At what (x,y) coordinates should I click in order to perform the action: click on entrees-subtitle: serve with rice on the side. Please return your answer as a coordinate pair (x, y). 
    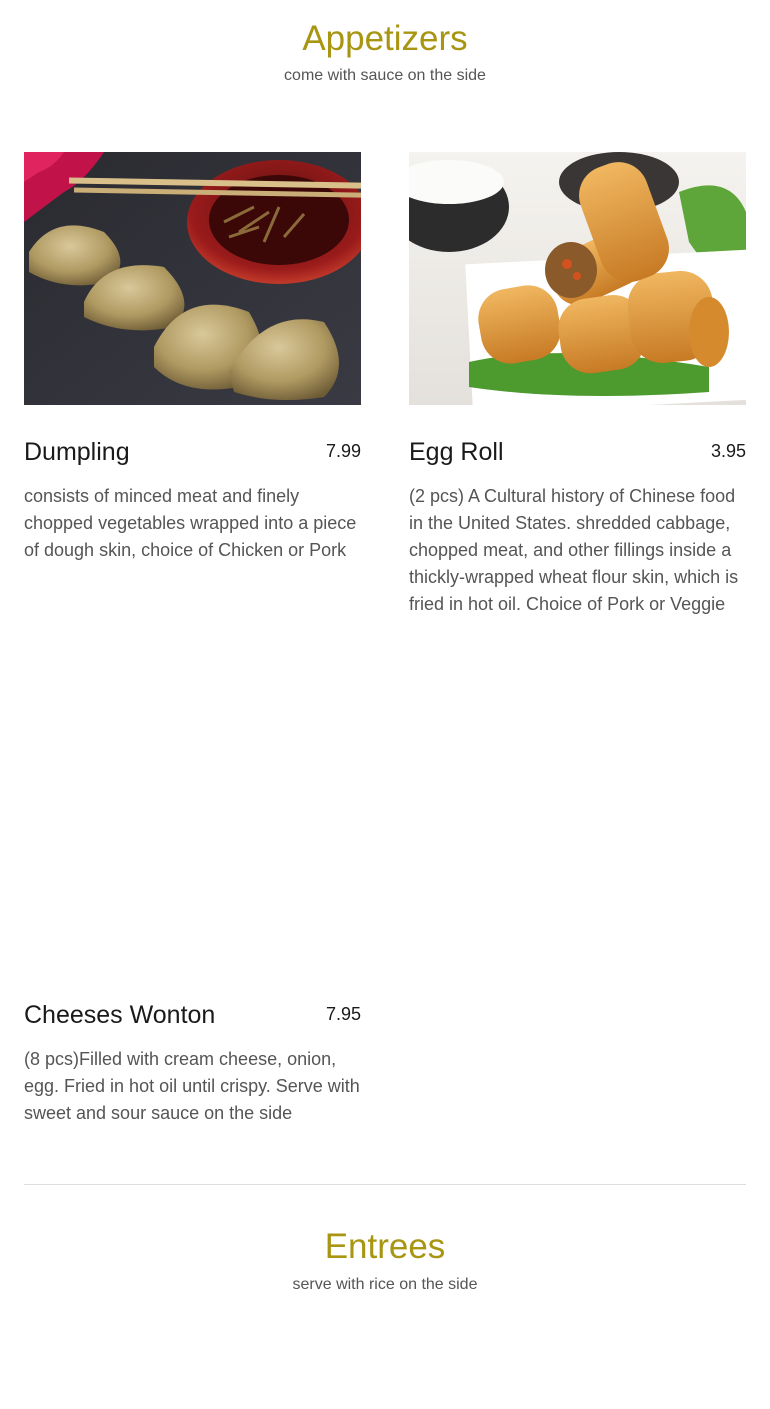
    Looking at the image, I should click on (385, 1284).